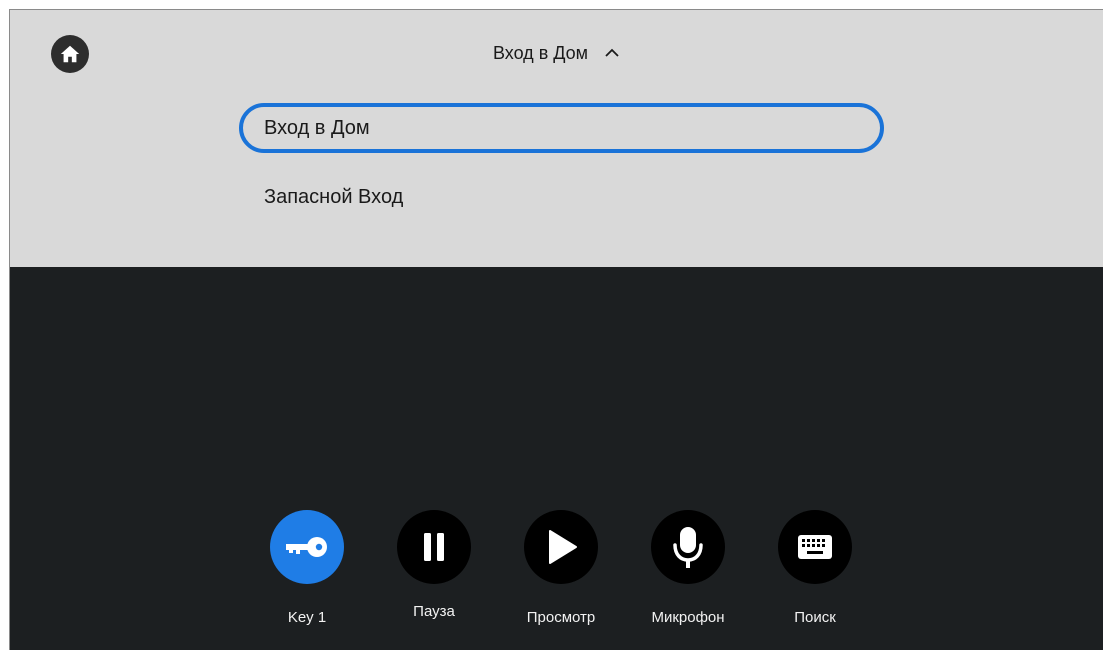 The height and width of the screenshot is (650, 1103). I want to click on microphone-icon, so click(688, 547).